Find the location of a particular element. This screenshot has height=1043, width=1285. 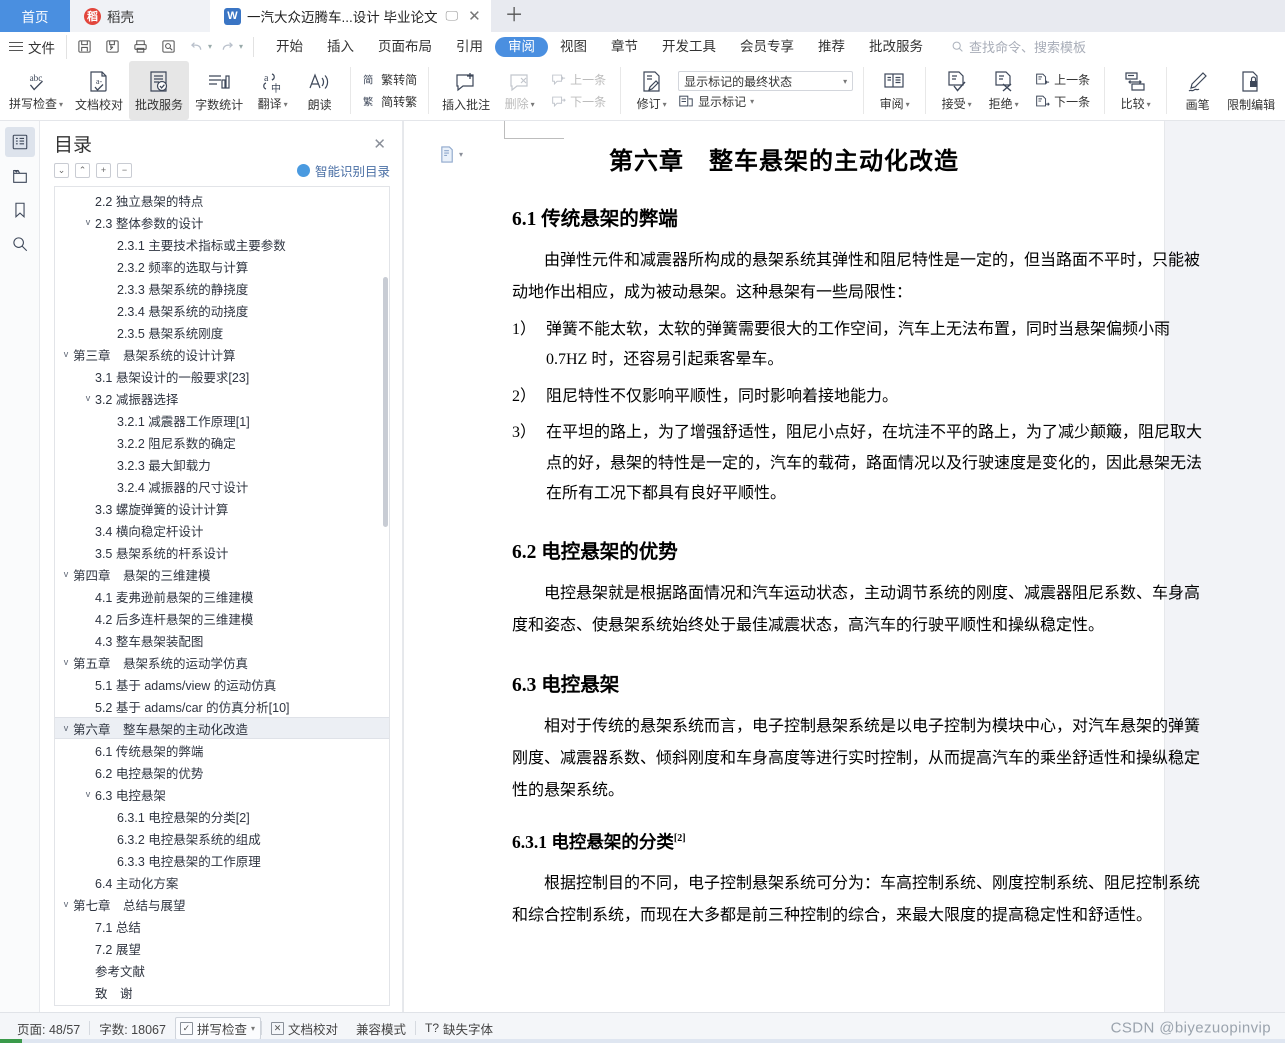

toc-item: 2.3.1 主要技术指标或主要参数 is located at coordinates (222, 244).